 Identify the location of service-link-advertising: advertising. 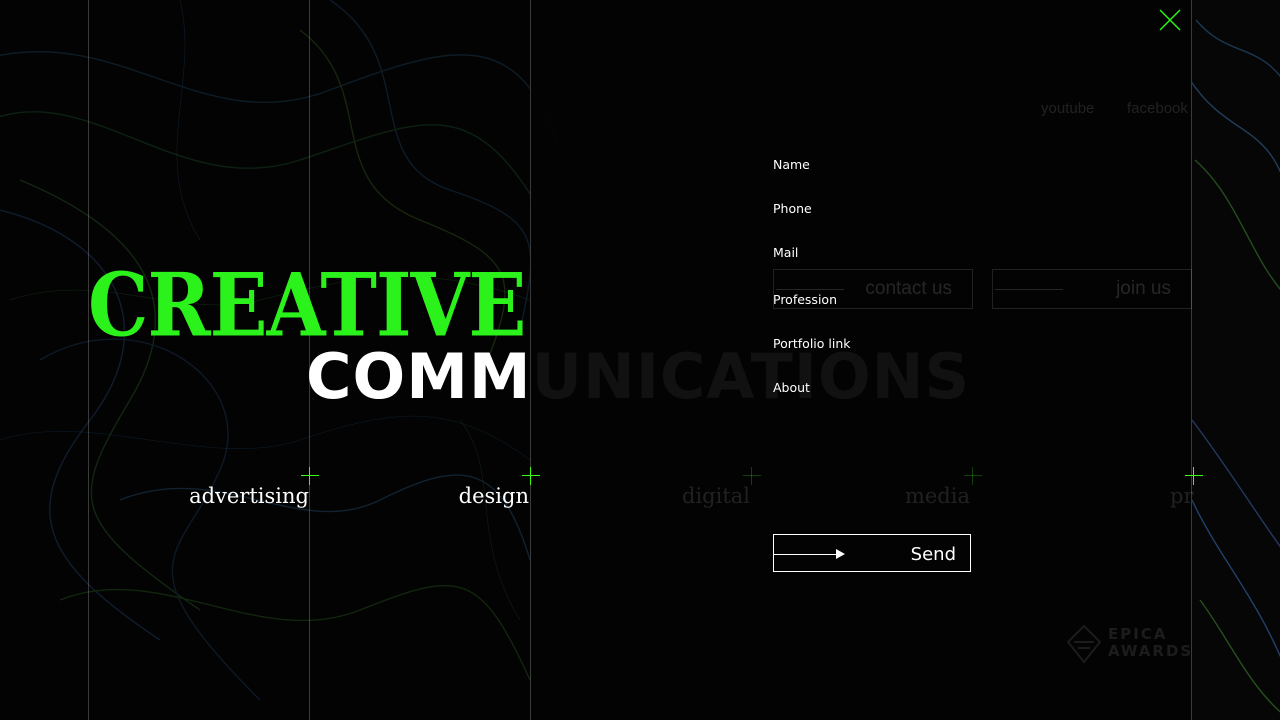
(249, 496).